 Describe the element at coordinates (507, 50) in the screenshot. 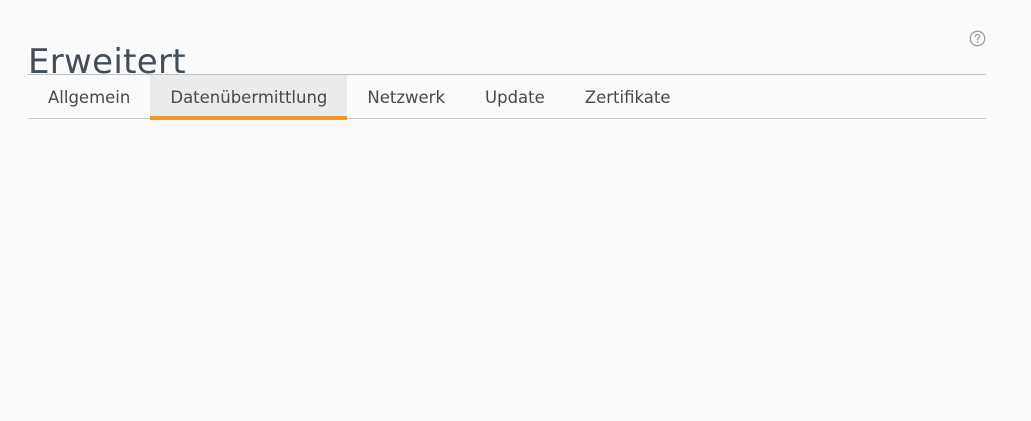

I see `page-header: Erweitert` at that location.